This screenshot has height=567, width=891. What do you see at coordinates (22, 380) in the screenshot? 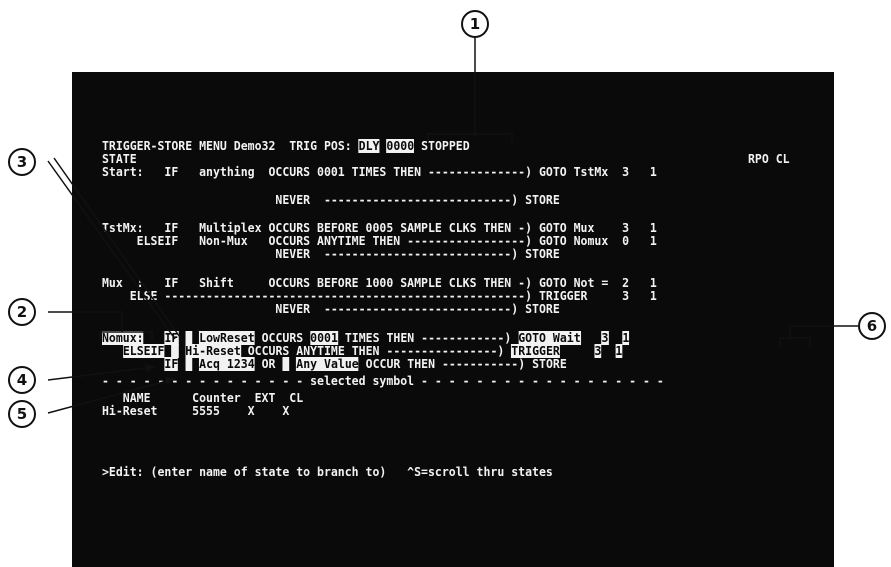
I see `callout-4-marker: 4` at bounding box center [22, 380].